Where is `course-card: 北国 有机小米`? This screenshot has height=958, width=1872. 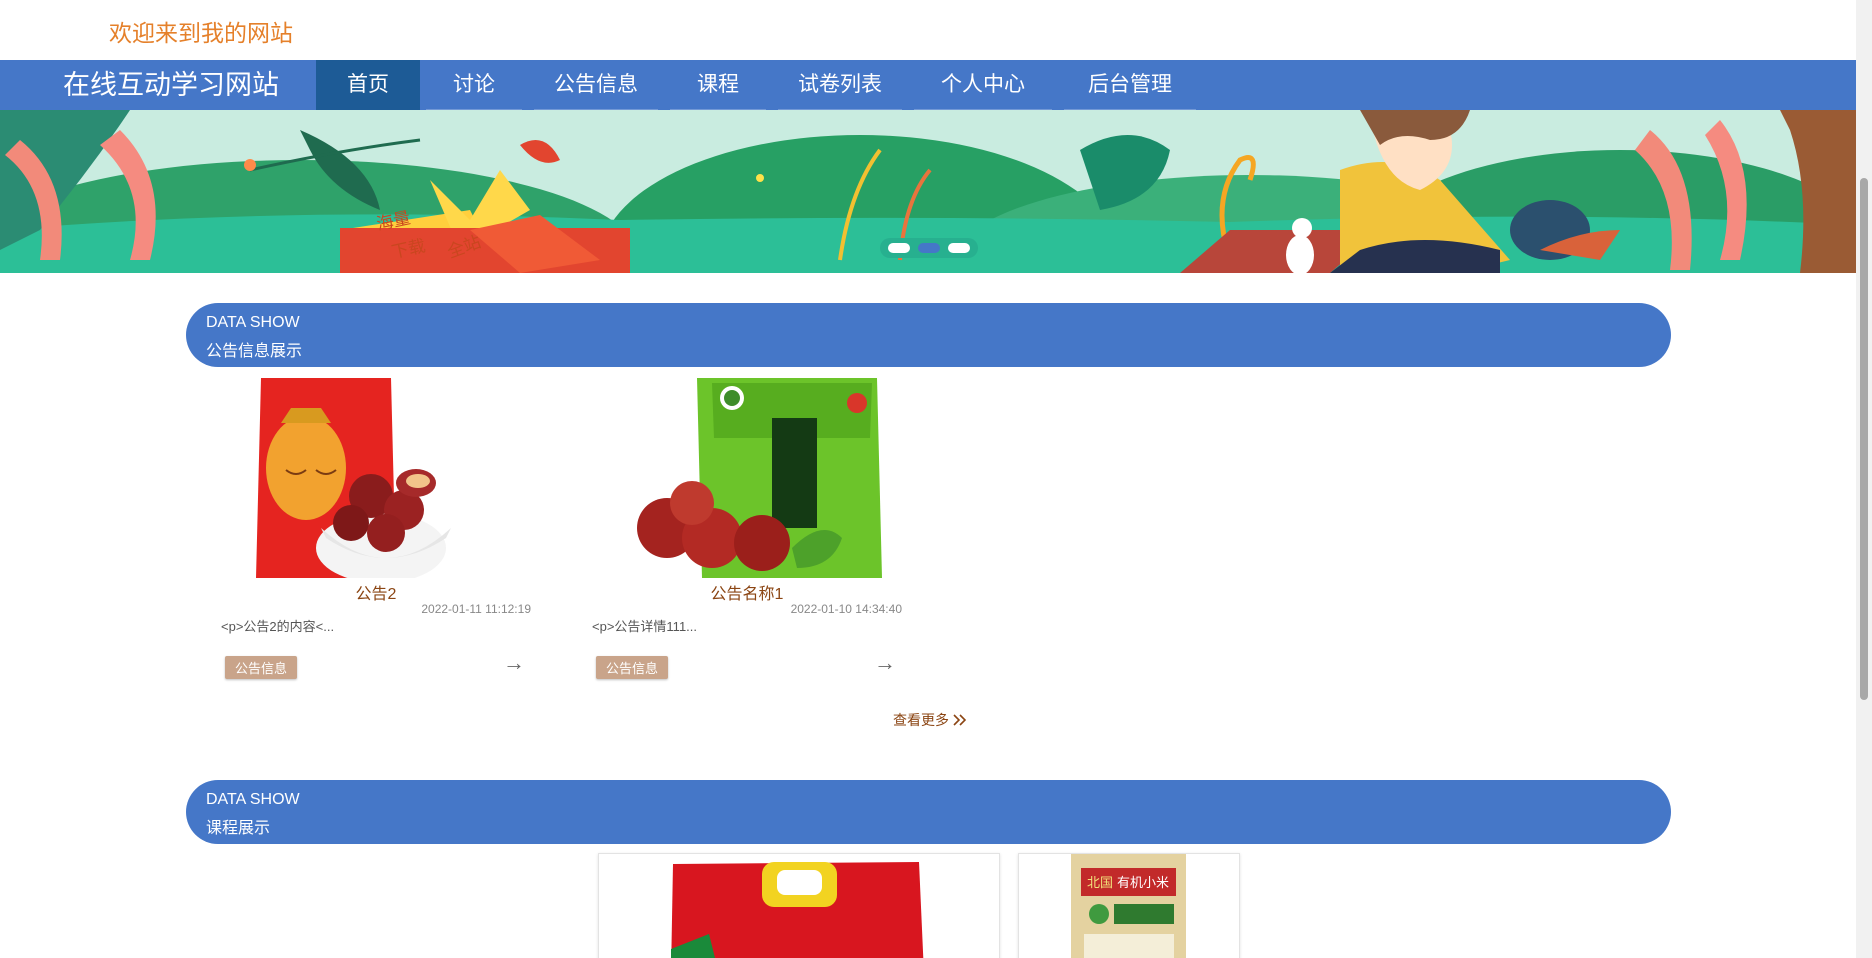
course-card: 北国 有机小米 is located at coordinates (1129, 905).